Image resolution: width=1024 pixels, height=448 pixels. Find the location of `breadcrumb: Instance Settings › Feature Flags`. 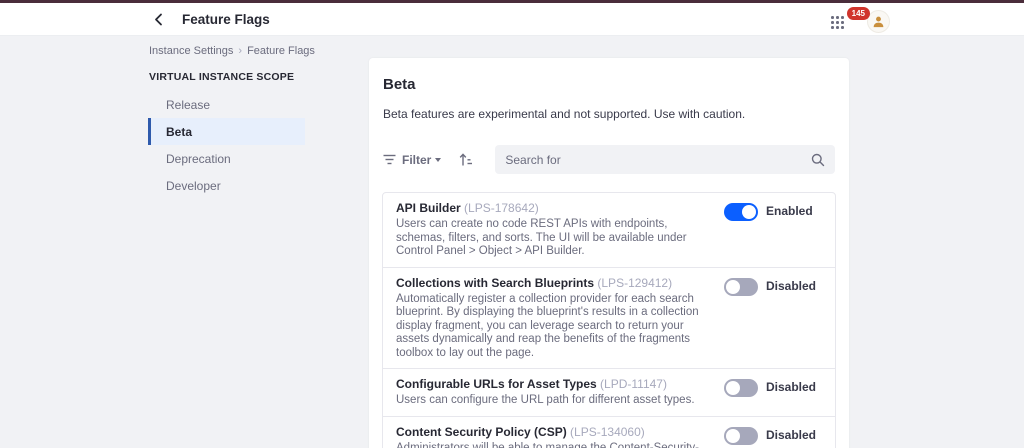

breadcrumb: Instance Settings › Feature Flags is located at coordinates (231, 54).